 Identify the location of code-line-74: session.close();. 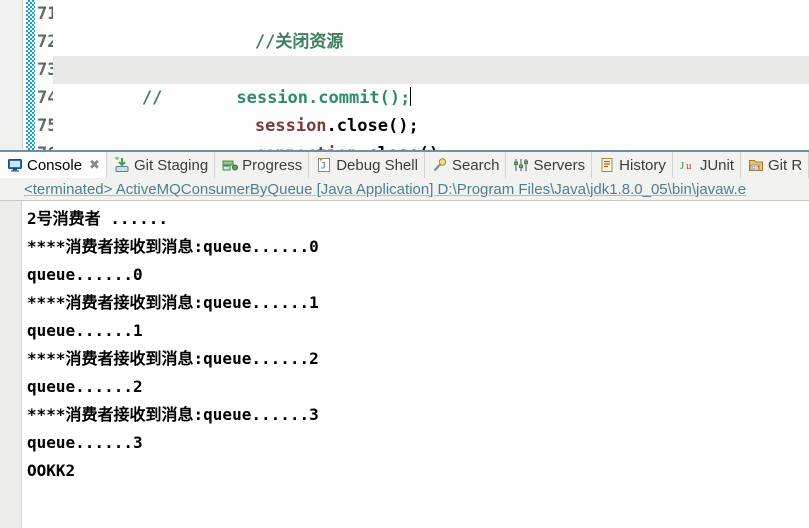
(431, 110).